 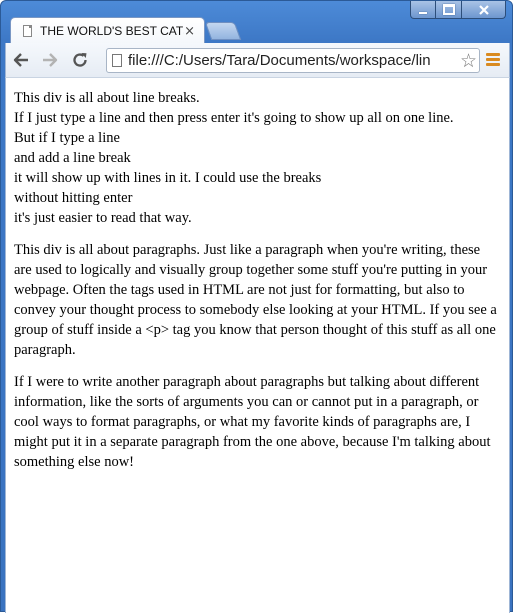 I want to click on reload-icon, so click(x=80, y=60).